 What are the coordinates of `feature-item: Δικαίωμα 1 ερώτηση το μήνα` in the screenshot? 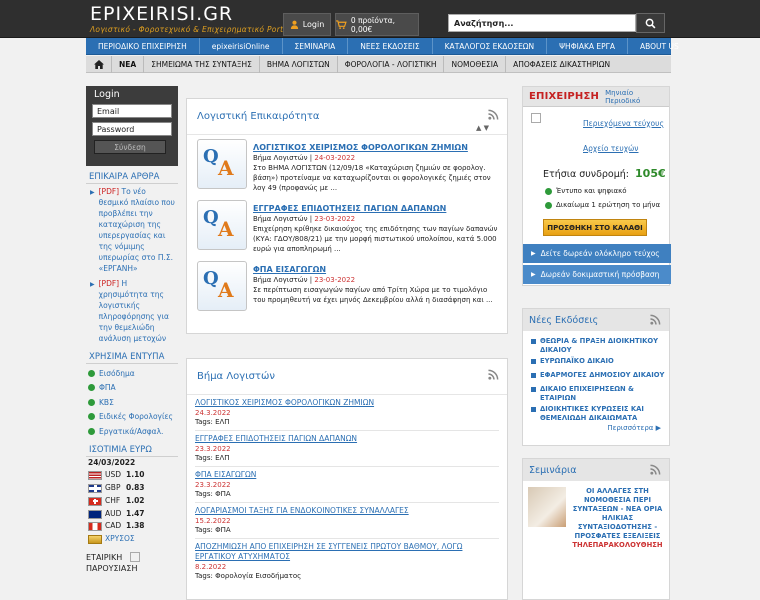 It's located at (602, 205).